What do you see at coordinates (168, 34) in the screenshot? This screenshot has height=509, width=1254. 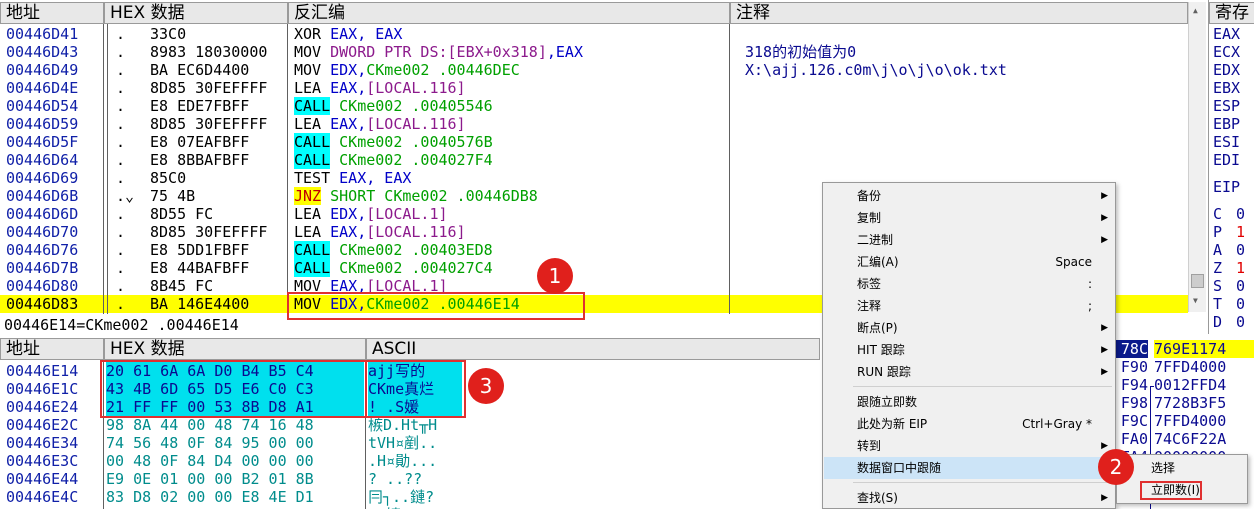 I see `row-hex: 33C0` at bounding box center [168, 34].